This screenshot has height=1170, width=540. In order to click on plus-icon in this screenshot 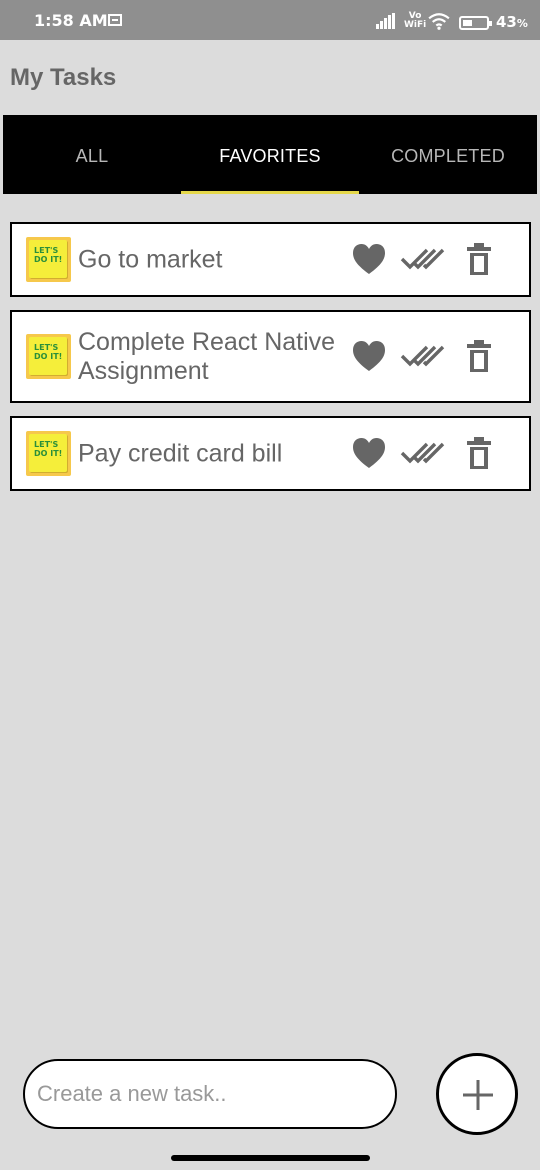, I will do `click(478, 1095)`.